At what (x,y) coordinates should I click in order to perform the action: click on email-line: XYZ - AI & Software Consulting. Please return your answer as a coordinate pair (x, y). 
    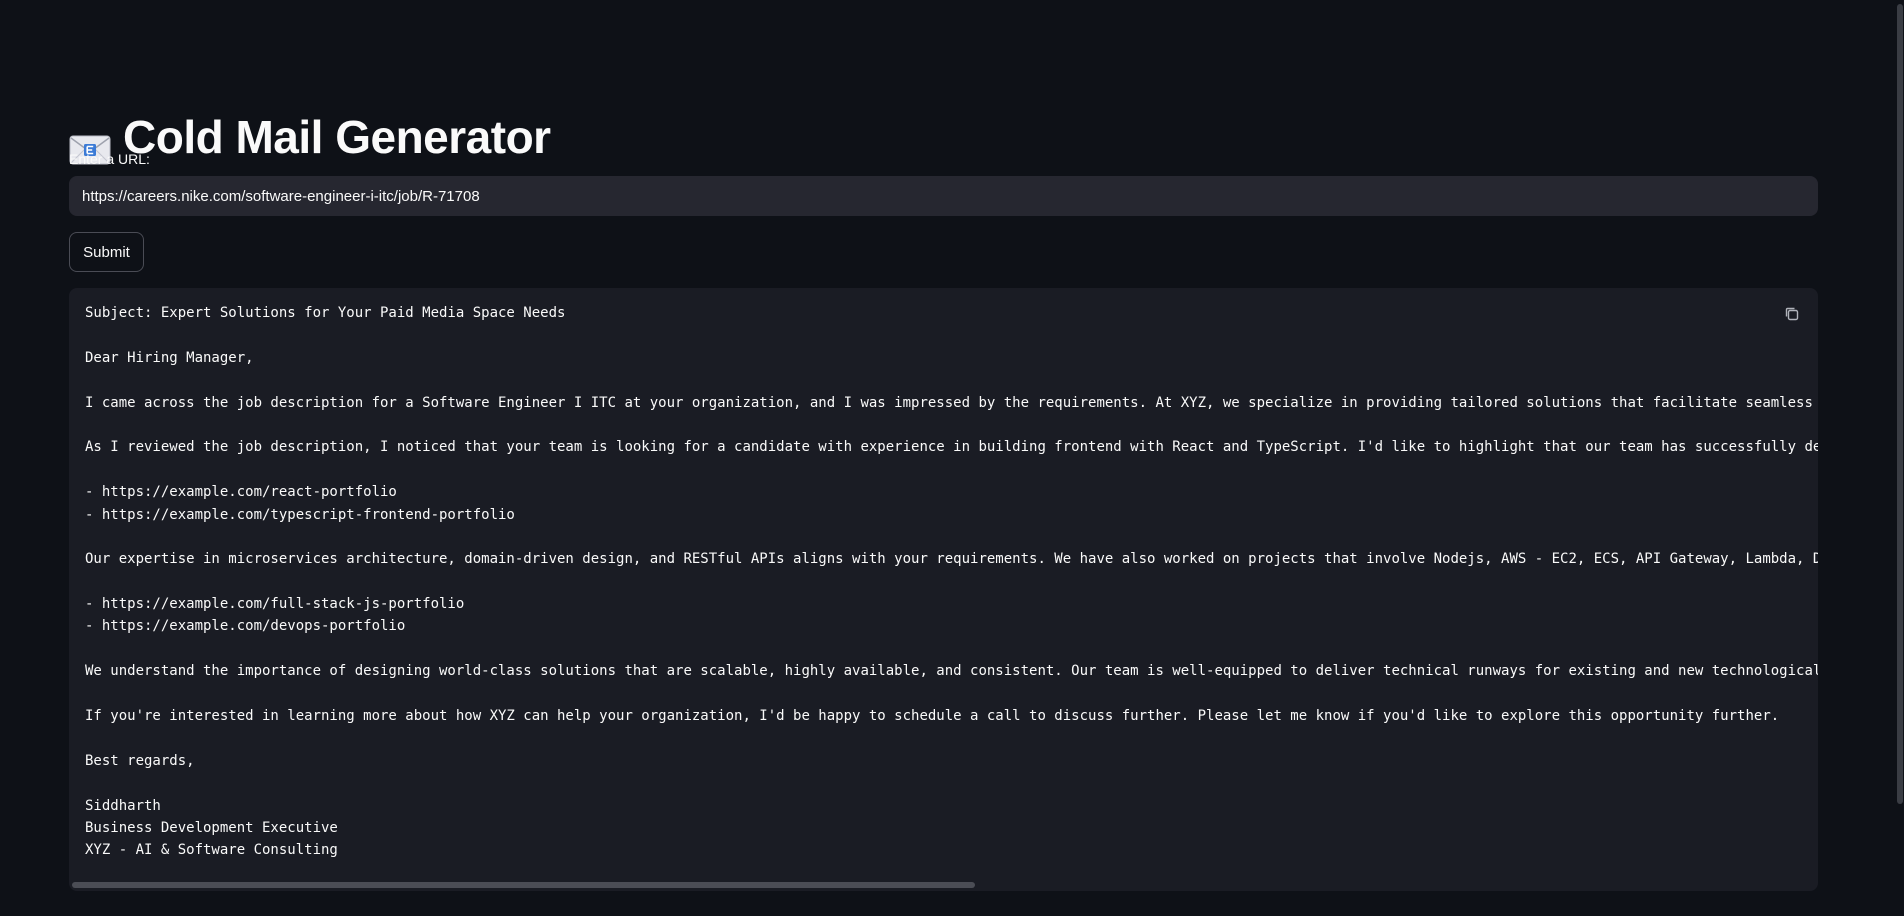
    Looking at the image, I should click on (211, 850).